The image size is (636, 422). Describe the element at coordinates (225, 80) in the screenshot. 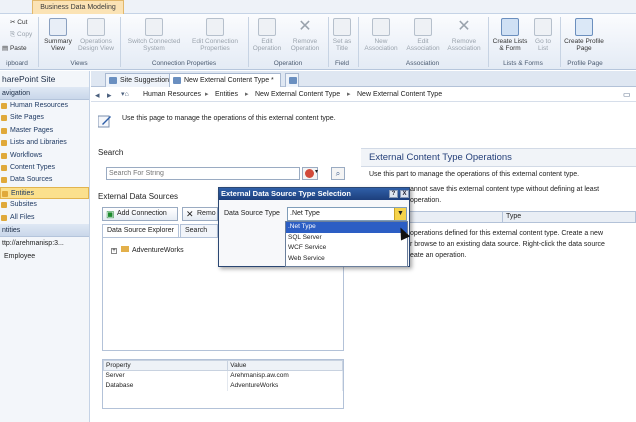

I see `tab-new-external-content-type: New External Content Type *` at that location.